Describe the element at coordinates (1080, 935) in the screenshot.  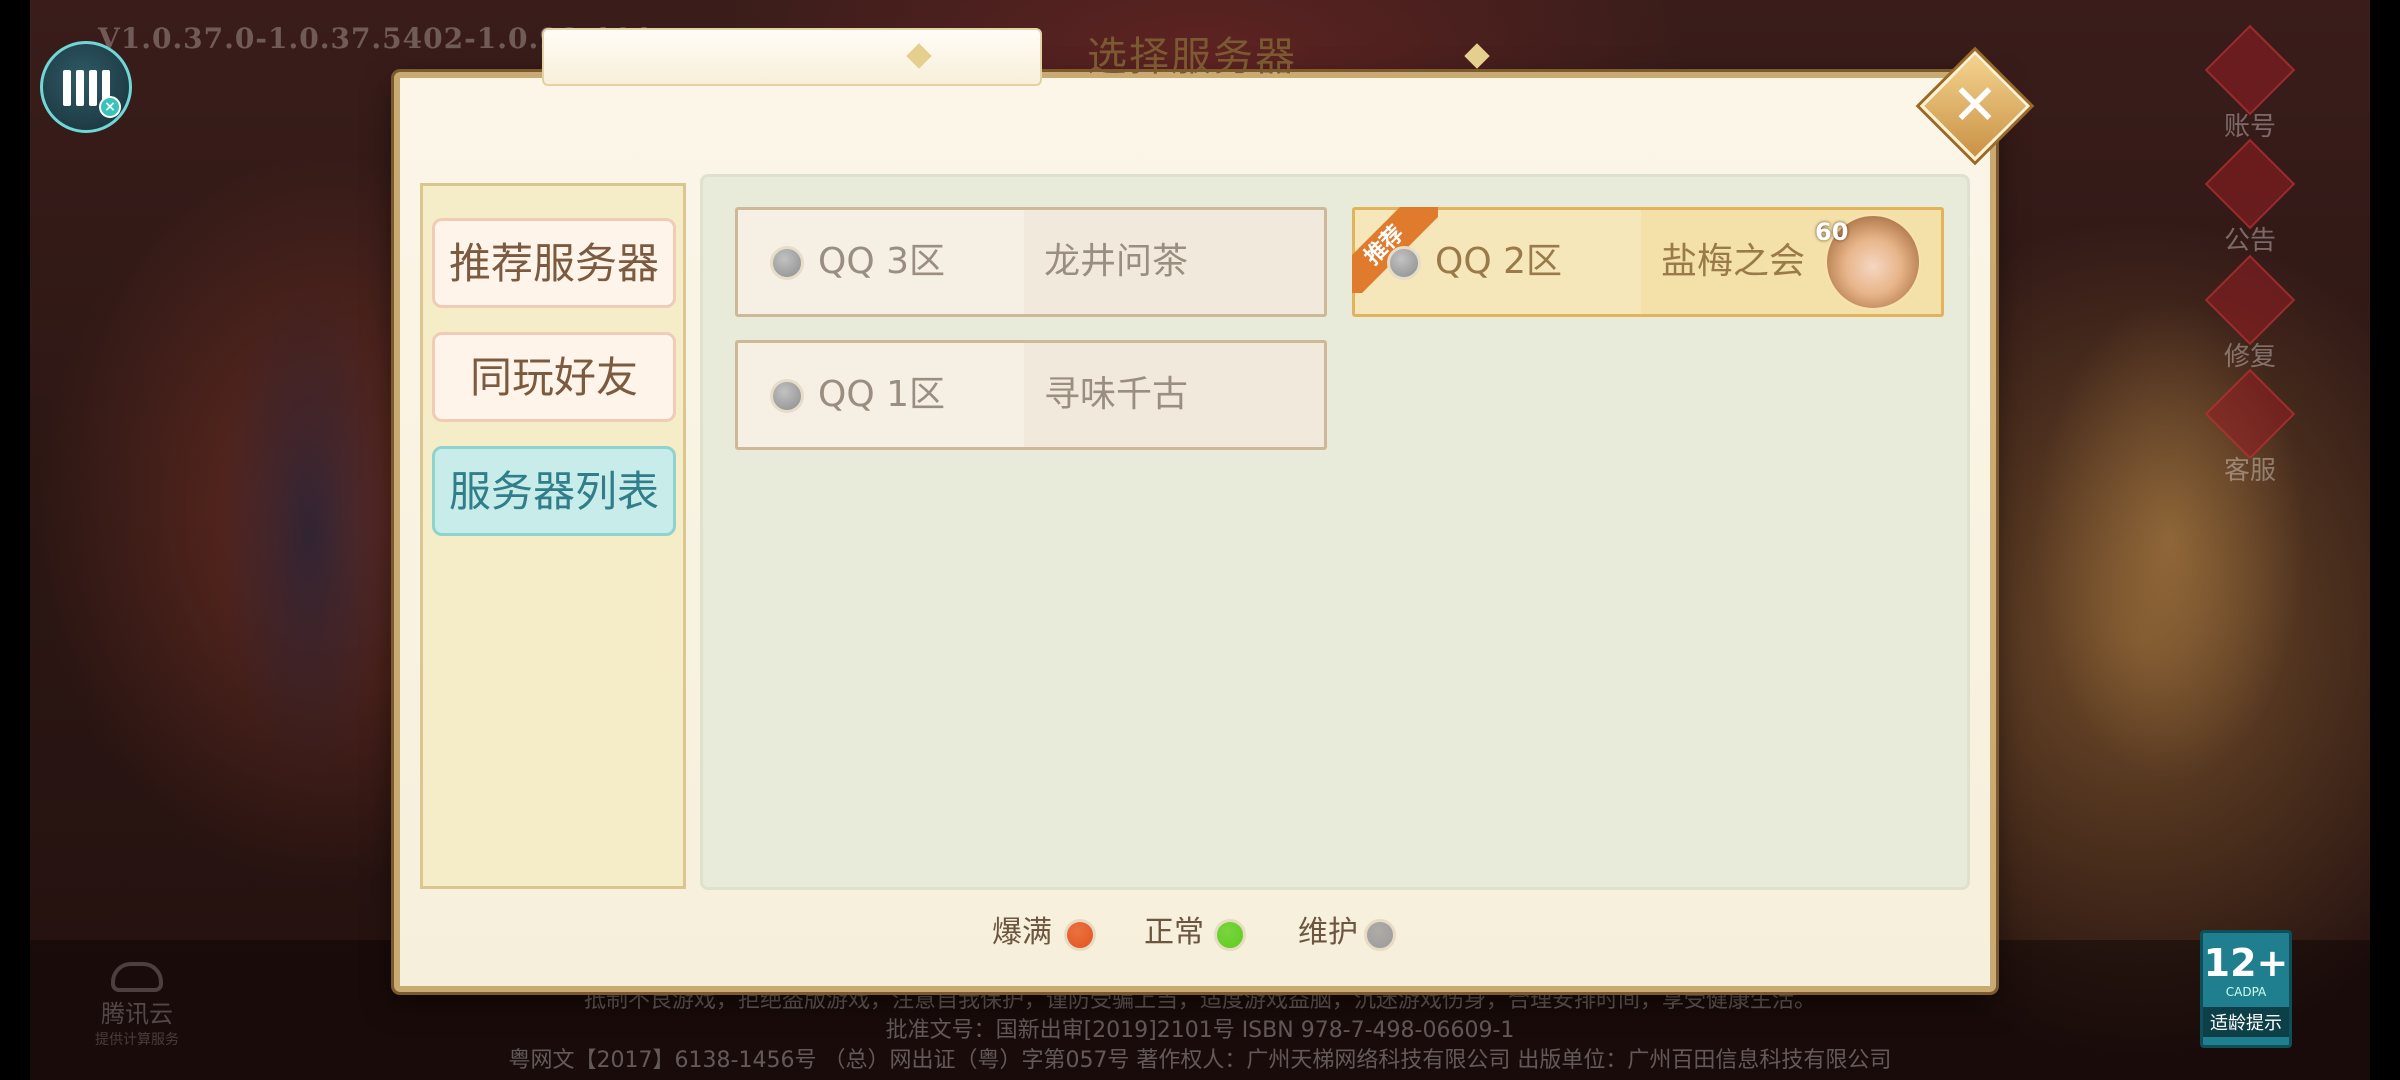
I see `status-full-icon` at that location.